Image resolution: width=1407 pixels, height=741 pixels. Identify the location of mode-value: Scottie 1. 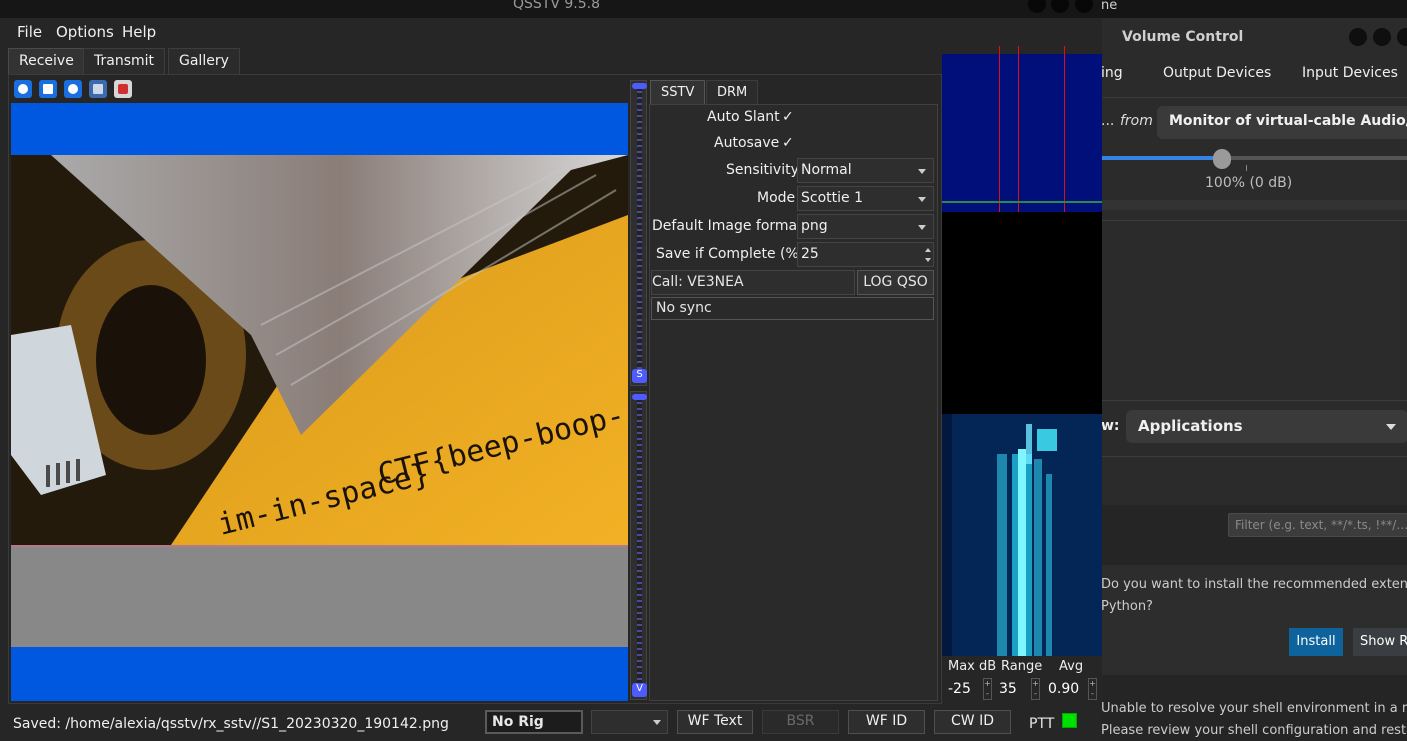
(832, 198).